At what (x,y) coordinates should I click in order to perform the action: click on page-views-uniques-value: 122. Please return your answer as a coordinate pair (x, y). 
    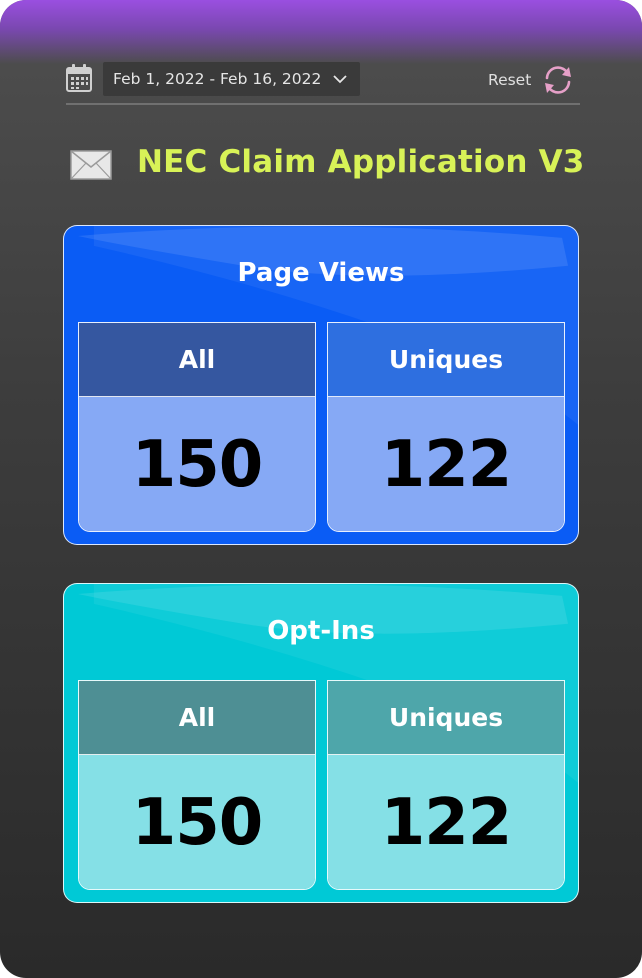
    Looking at the image, I should click on (446, 464).